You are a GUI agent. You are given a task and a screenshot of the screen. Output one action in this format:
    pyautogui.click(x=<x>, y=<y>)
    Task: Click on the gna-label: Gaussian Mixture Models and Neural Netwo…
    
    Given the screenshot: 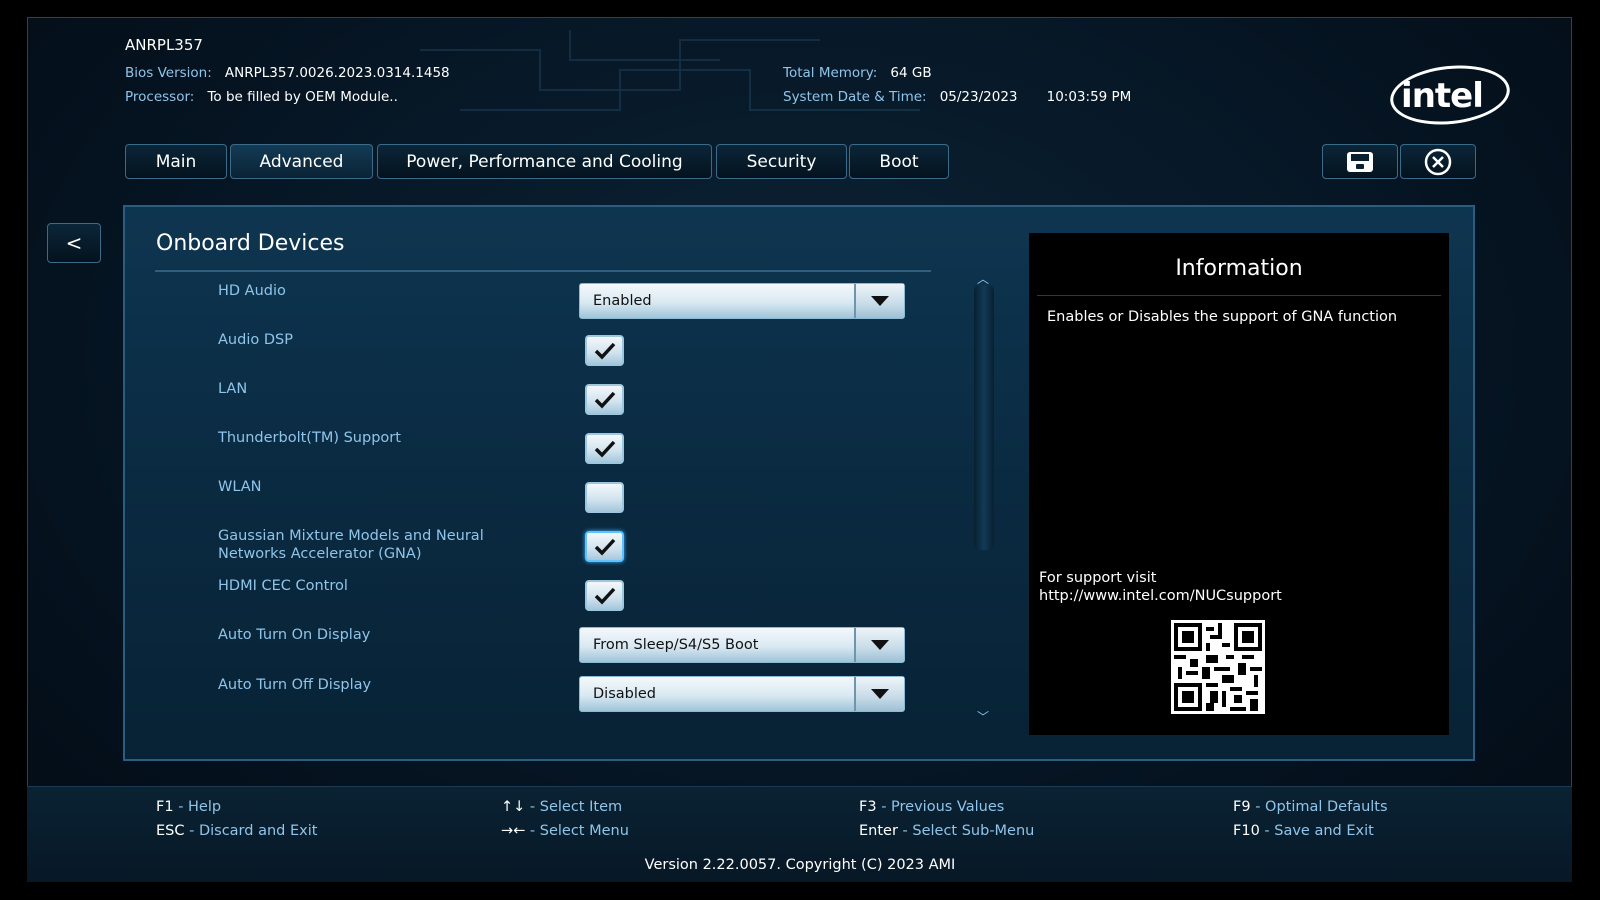 What is the action you would take?
    pyautogui.click(x=351, y=545)
    